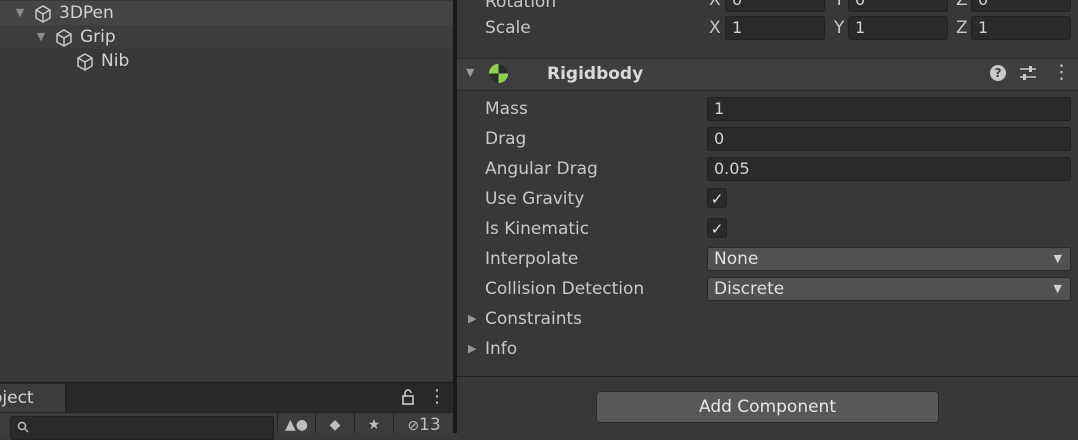 The height and width of the screenshot is (440, 1078). What do you see at coordinates (532, 259) in the screenshot?
I see `interpolate-label: Interpolate` at bounding box center [532, 259].